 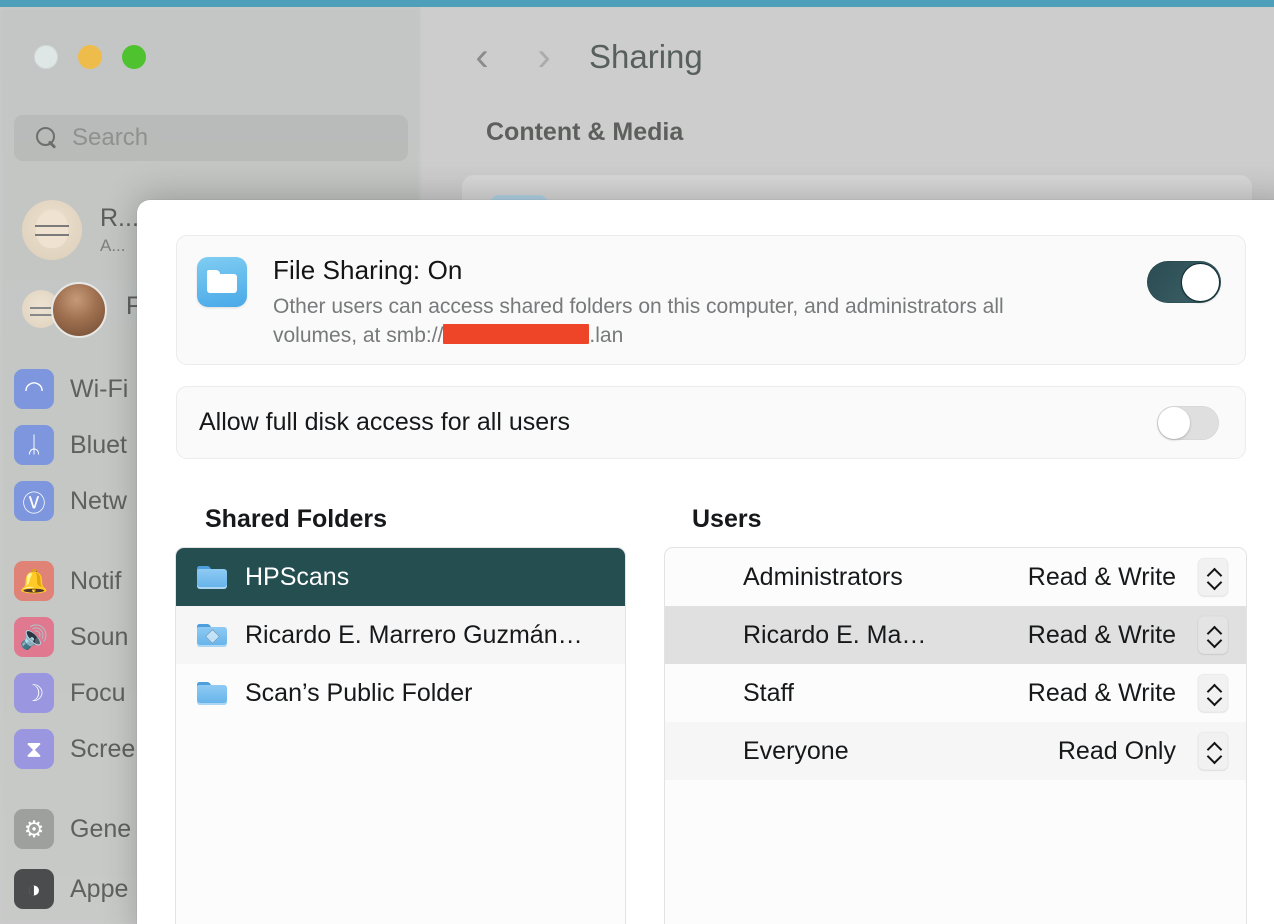 What do you see at coordinates (67, 581) in the screenshot?
I see `sidebar-item-notifications: 🔔 Notif` at bounding box center [67, 581].